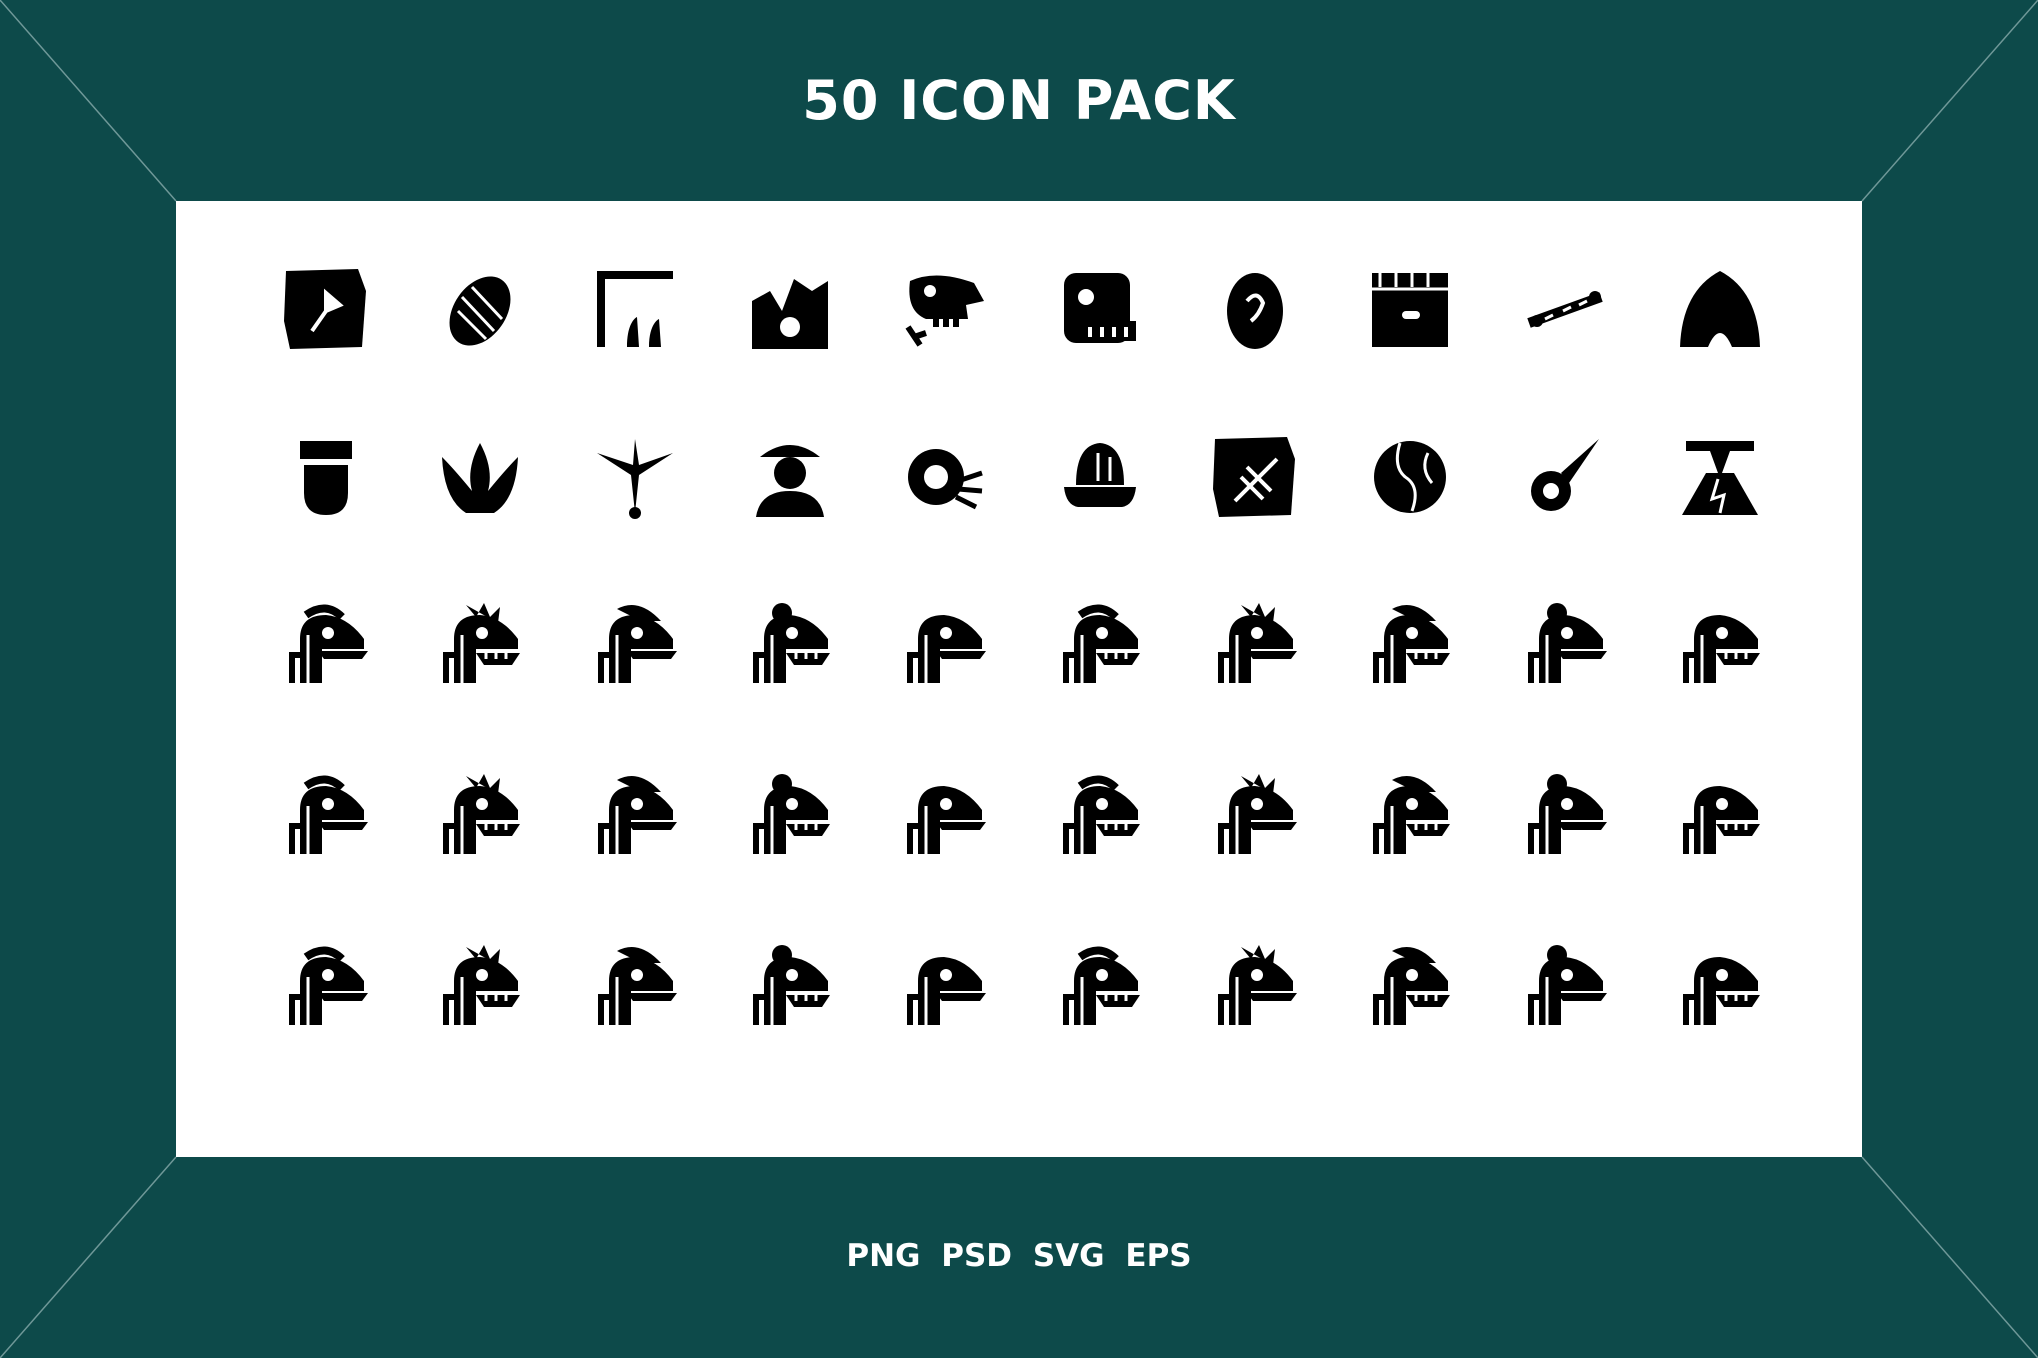 This screenshot has height=1358, width=2038. Describe the element at coordinates (1255, 985) in the screenshot. I see `lambeosaurus-icon` at that location.